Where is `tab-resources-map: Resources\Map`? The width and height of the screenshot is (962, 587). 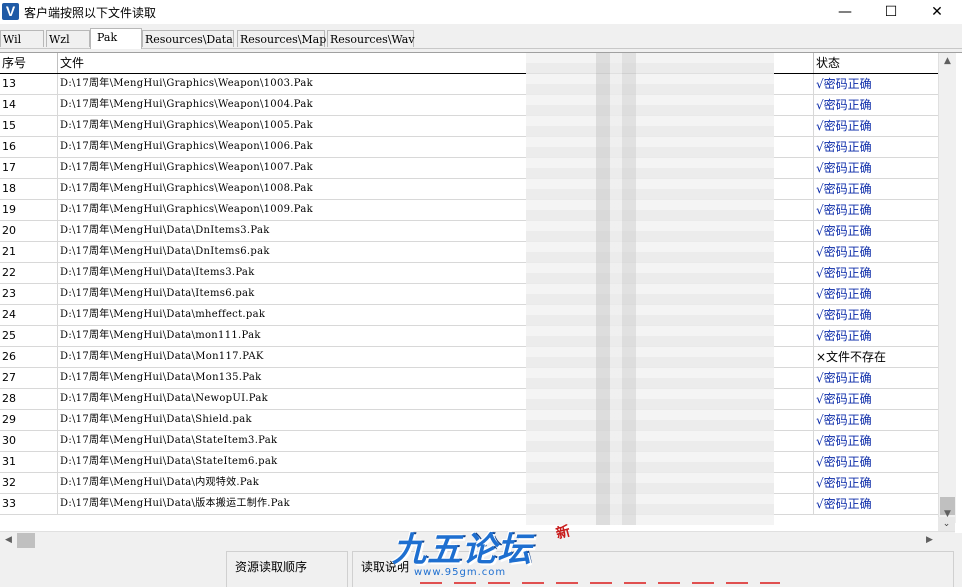 tab-resources-map: Resources\Map is located at coordinates (281, 38).